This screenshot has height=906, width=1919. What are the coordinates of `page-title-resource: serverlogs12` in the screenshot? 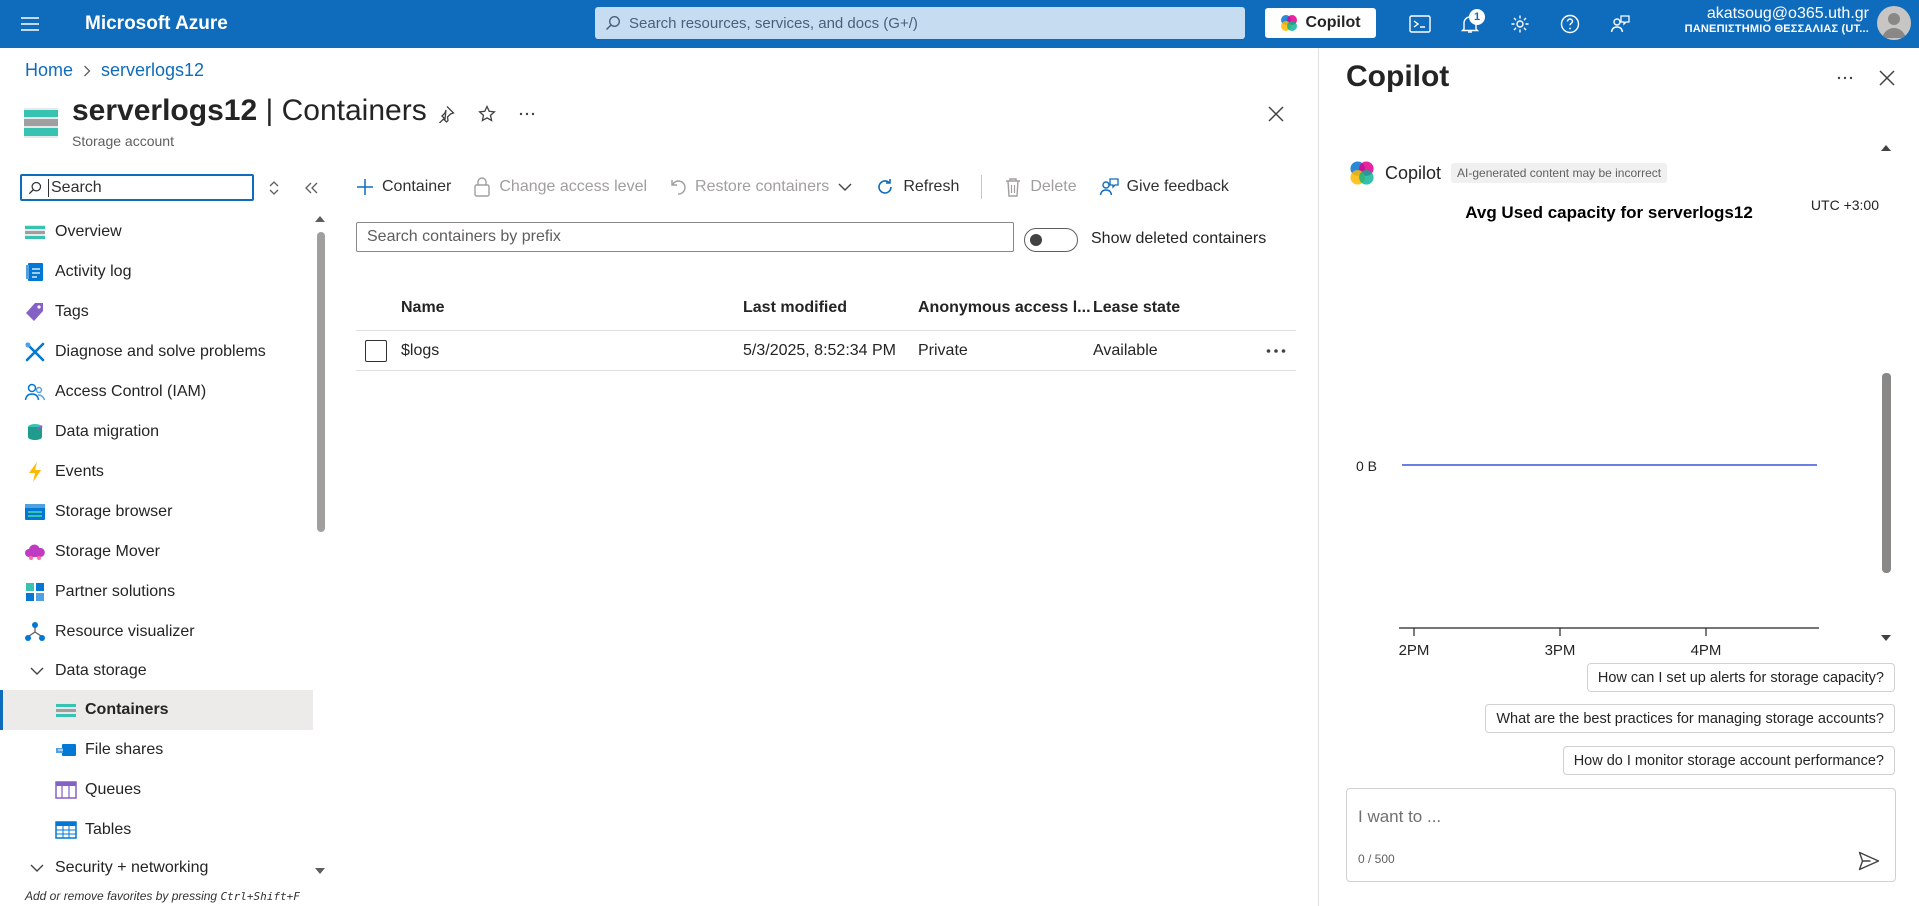 It's located at (165, 110).